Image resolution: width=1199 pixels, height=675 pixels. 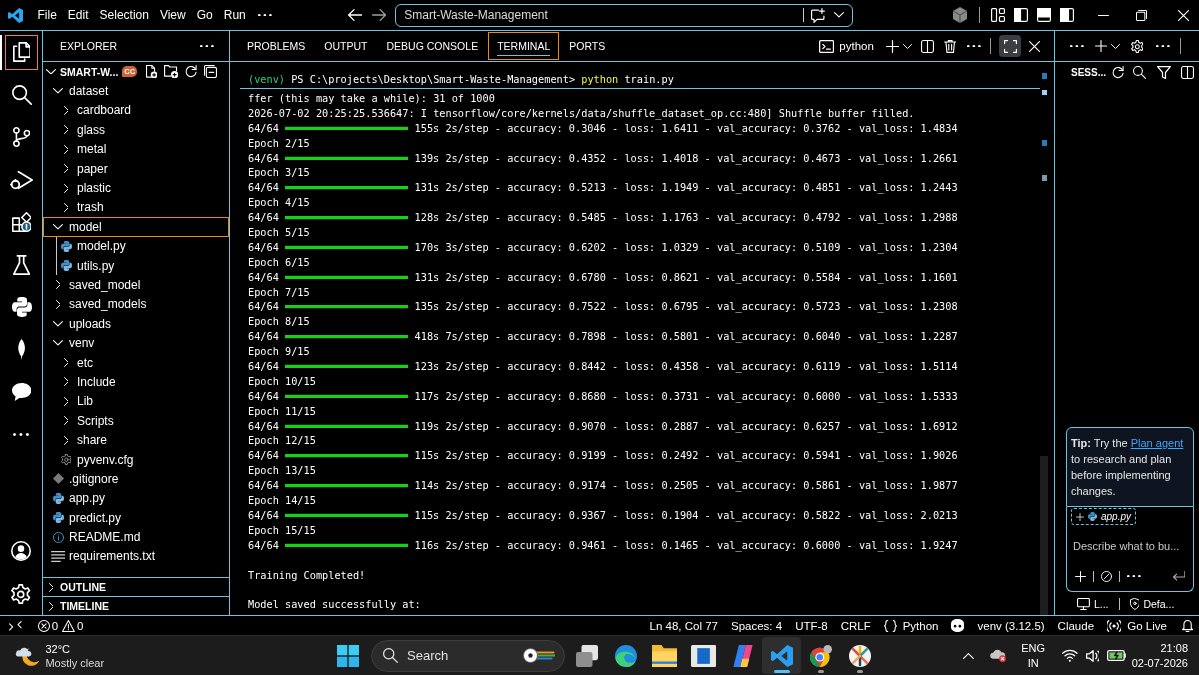 What do you see at coordinates (27, 655) in the screenshot?
I see `moon-cloud-icon` at bounding box center [27, 655].